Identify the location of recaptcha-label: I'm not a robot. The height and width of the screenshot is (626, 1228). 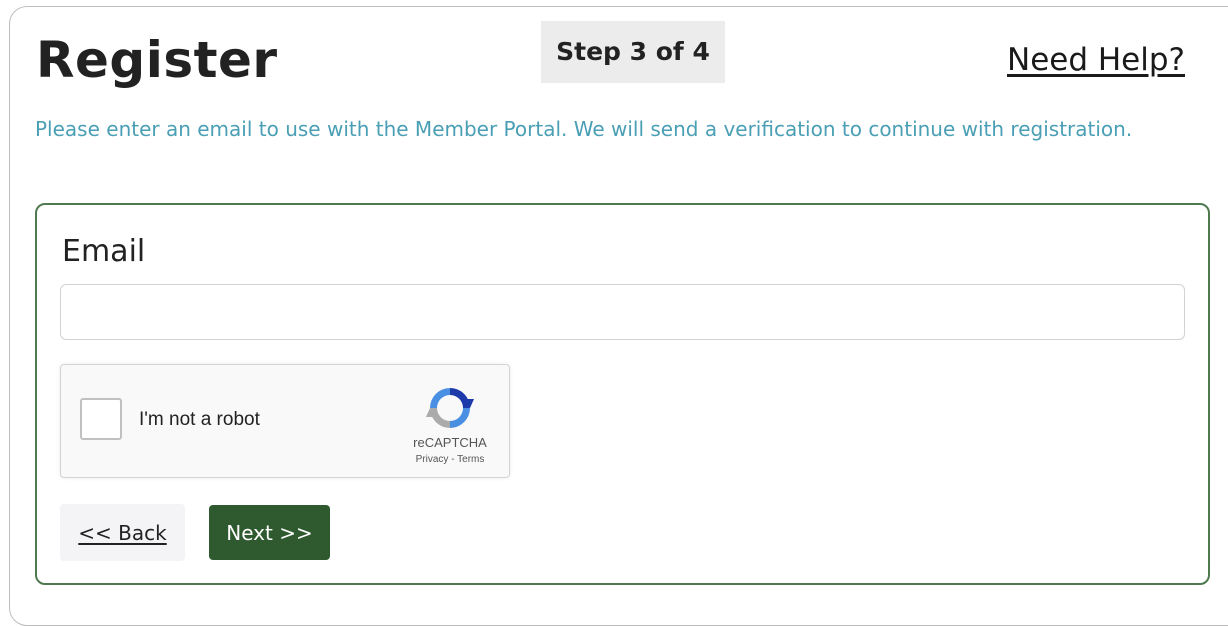
(199, 419).